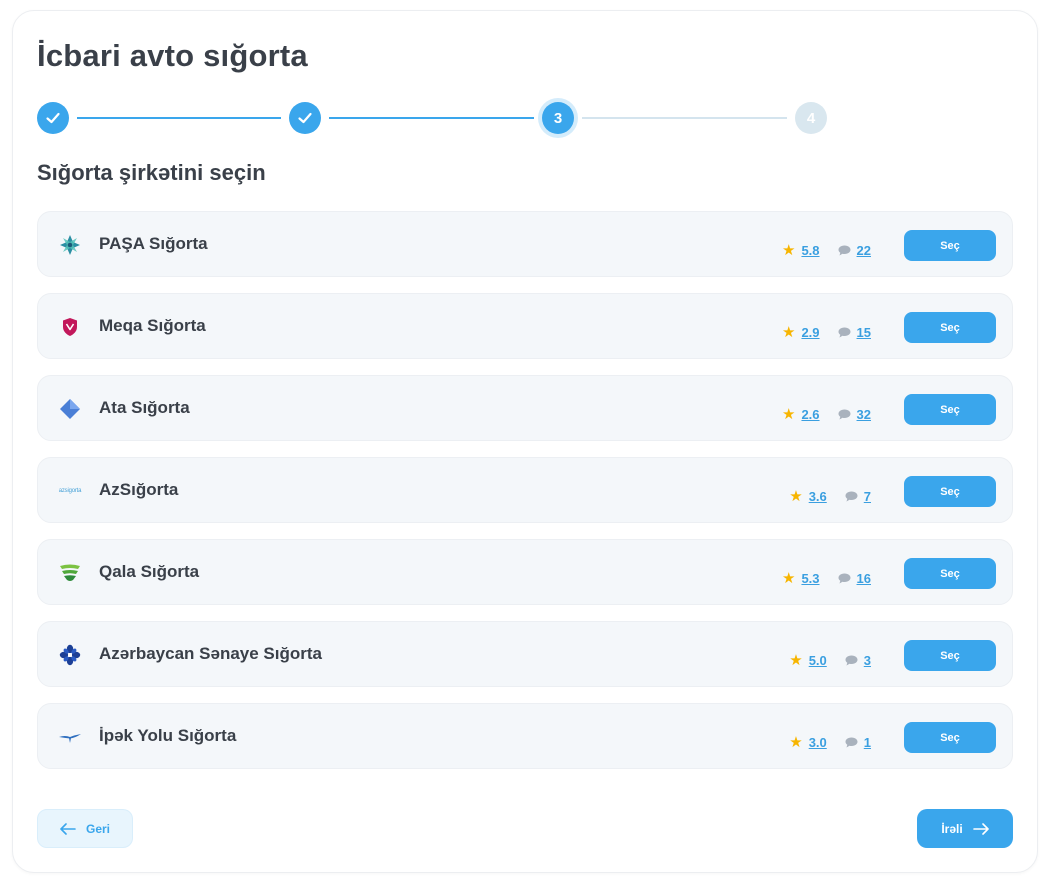  I want to click on company-name: Ata Sığorta, so click(144, 407).